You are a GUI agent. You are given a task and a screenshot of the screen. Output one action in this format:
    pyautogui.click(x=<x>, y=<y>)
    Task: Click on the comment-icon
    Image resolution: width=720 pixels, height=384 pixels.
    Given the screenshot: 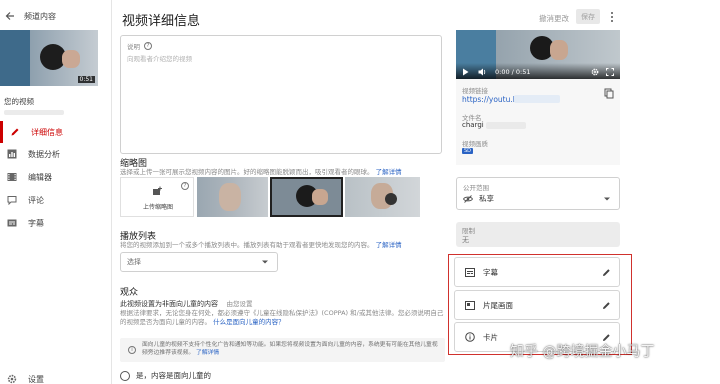 What is the action you would take?
    pyautogui.click(x=12, y=200)
    